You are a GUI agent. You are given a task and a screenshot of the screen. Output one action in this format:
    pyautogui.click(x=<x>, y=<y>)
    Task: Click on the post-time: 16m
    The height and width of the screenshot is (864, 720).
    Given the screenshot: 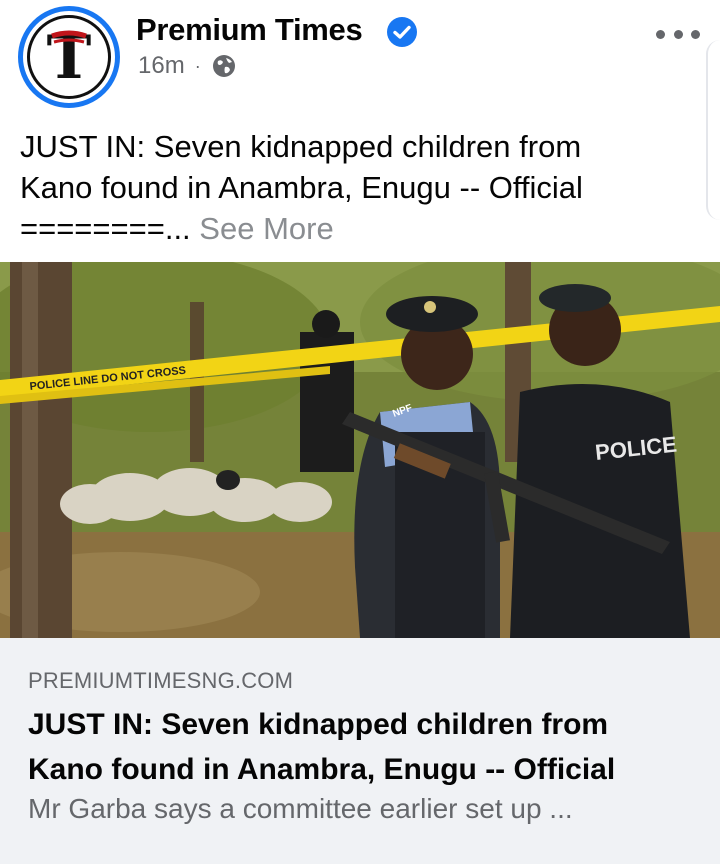 What is the action you would take?
    pyautogui.click(x=161, y=66)
    